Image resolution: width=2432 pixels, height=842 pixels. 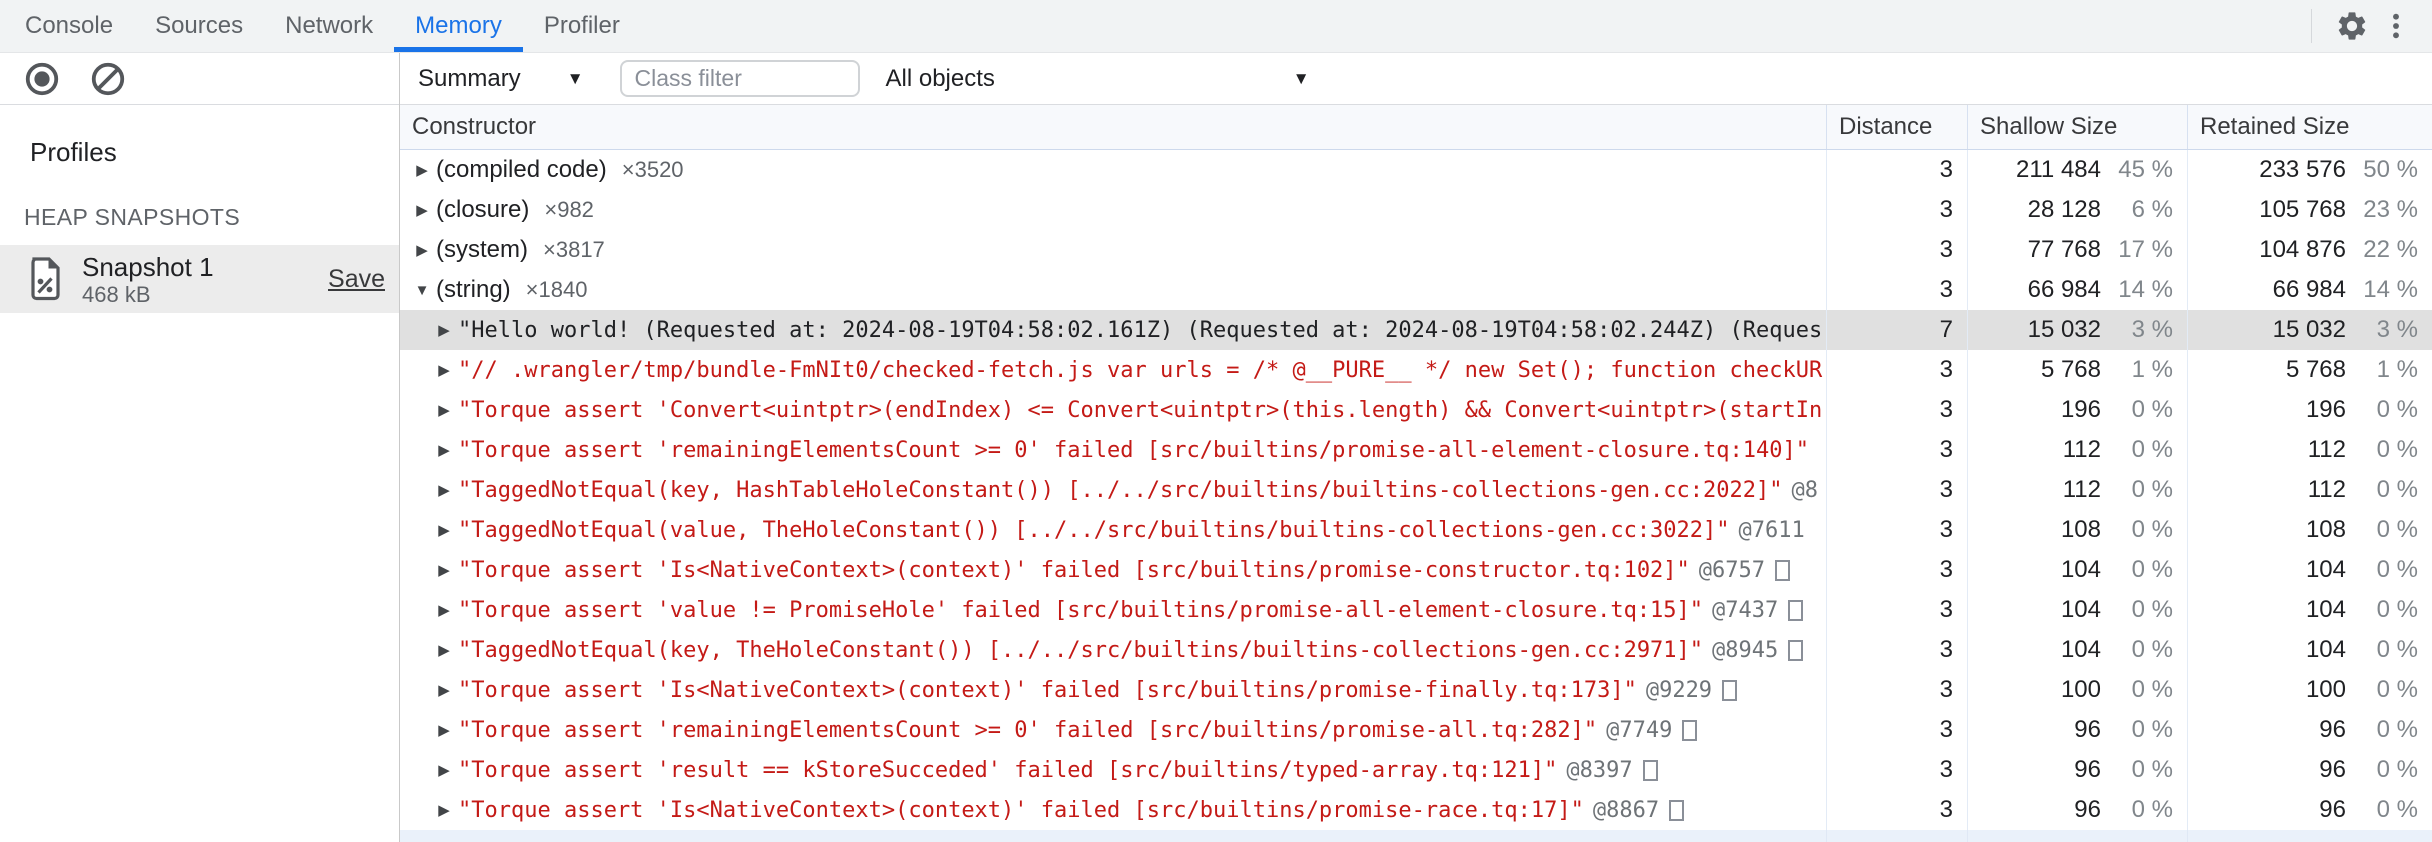 What do you see at coordinates (1896, 127) in the screenshot?
I see `column-header-distance: Distance` at bounding box center [1896, 127].